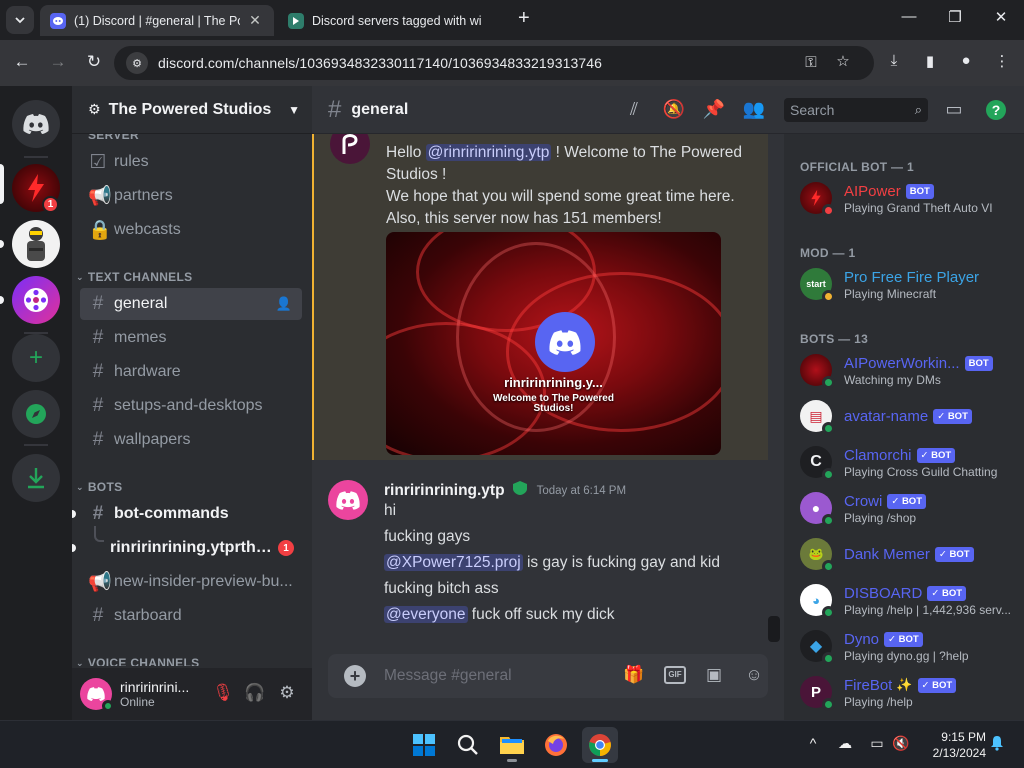 The height and width of the screenshot is (768, 1024). What do you see at coordinates (165, 694) in the screenshot?
I see `user-info: rinririnrini... Online` at bounding box center [165, 694].